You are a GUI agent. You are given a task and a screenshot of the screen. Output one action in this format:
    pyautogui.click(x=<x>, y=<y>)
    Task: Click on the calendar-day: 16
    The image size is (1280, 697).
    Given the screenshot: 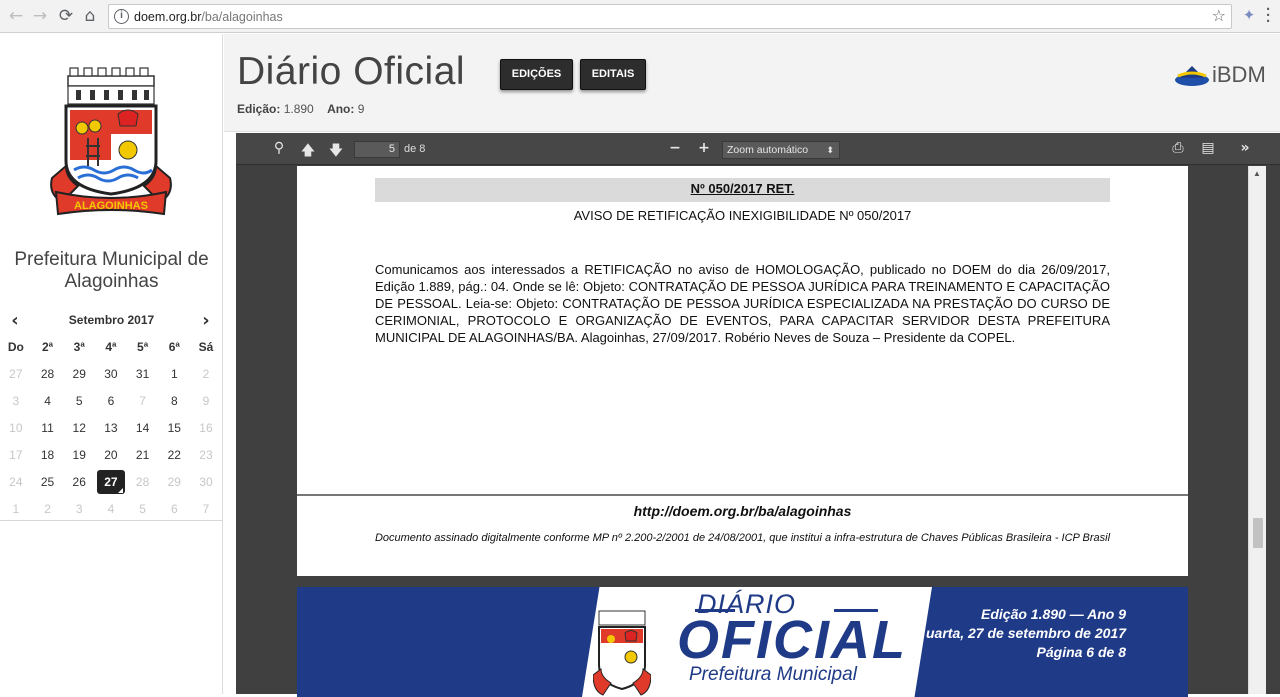 What is the action you would take?
    pyautogui.click(x=206, y=428)
    